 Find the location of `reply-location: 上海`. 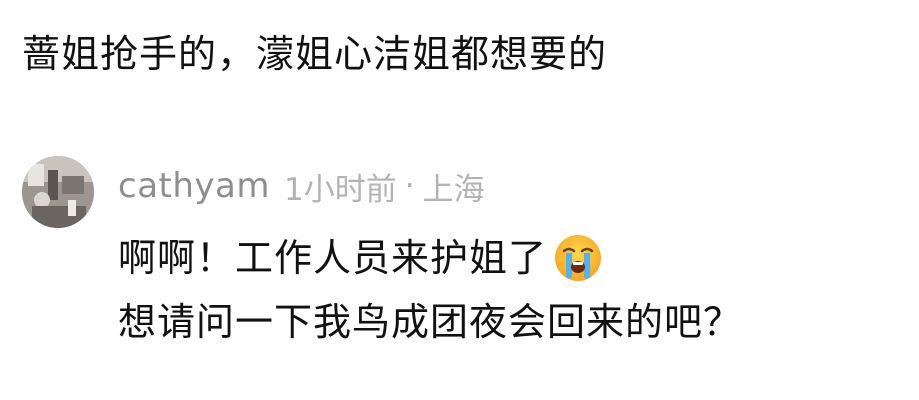

reply-location: 上海 is located at coordinates (453, 189).